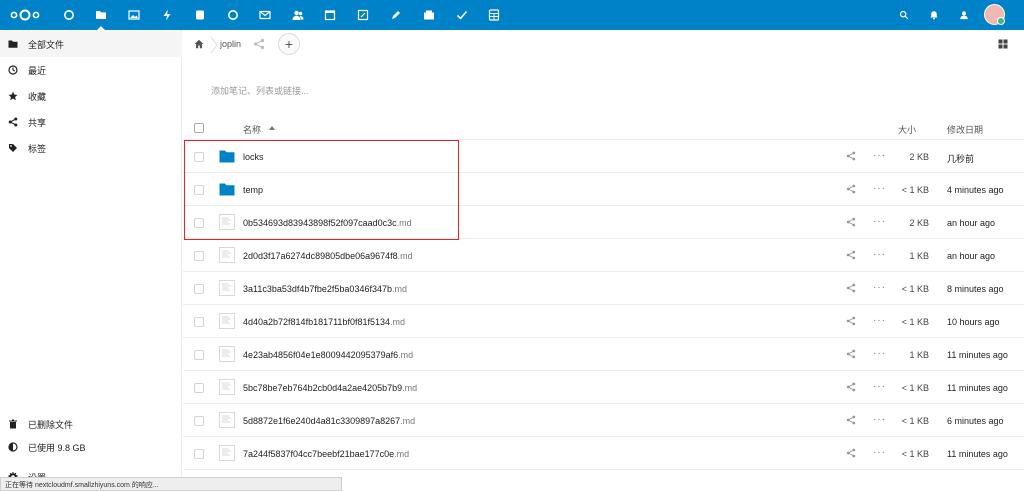 The width and height of the screenshot is (1024, 491). What do you see at coordinates (69, 15) in the screenshot?
I see `dashboard-icon` at bounding box center [69, 15].